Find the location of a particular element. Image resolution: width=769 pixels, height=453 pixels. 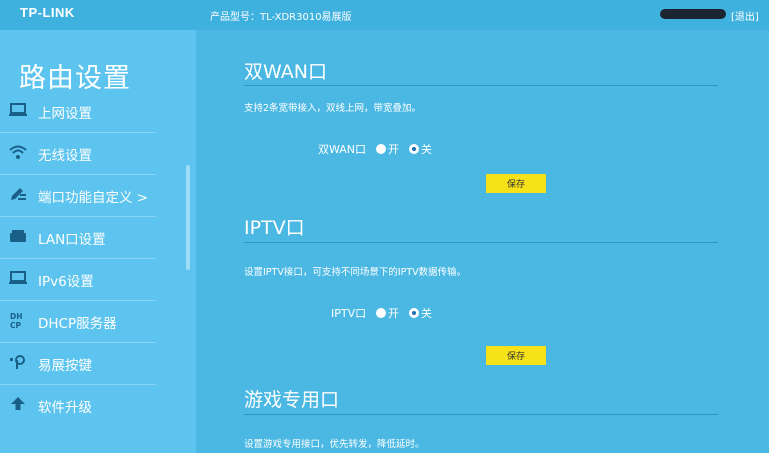

dual-wan-off-radio is located at coordinates (414, 149).